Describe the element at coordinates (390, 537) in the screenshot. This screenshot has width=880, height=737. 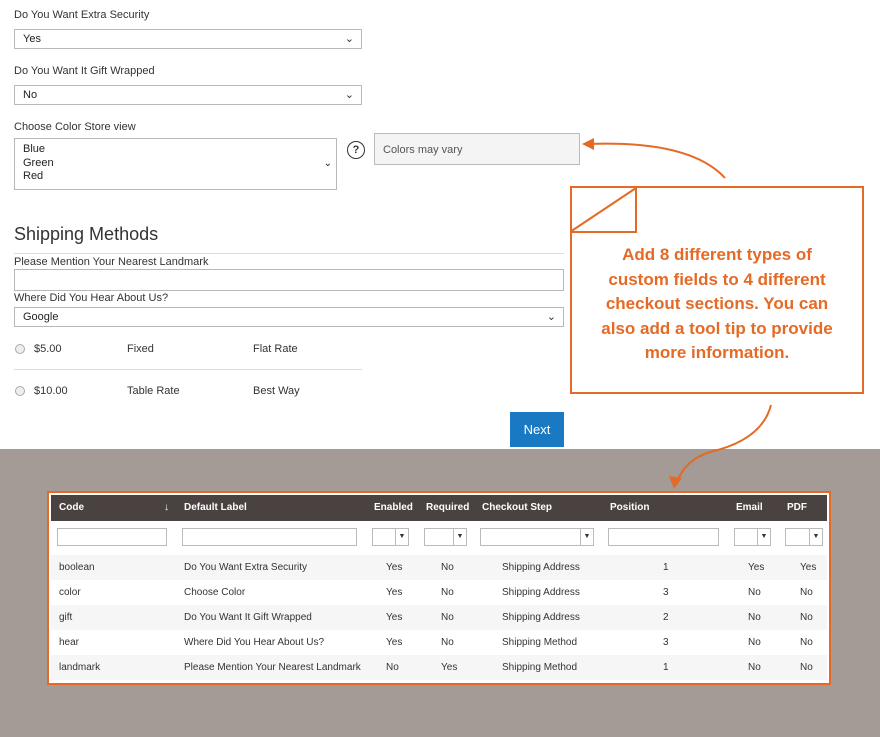
I see `filter-enabled-select: ▼` at that location.